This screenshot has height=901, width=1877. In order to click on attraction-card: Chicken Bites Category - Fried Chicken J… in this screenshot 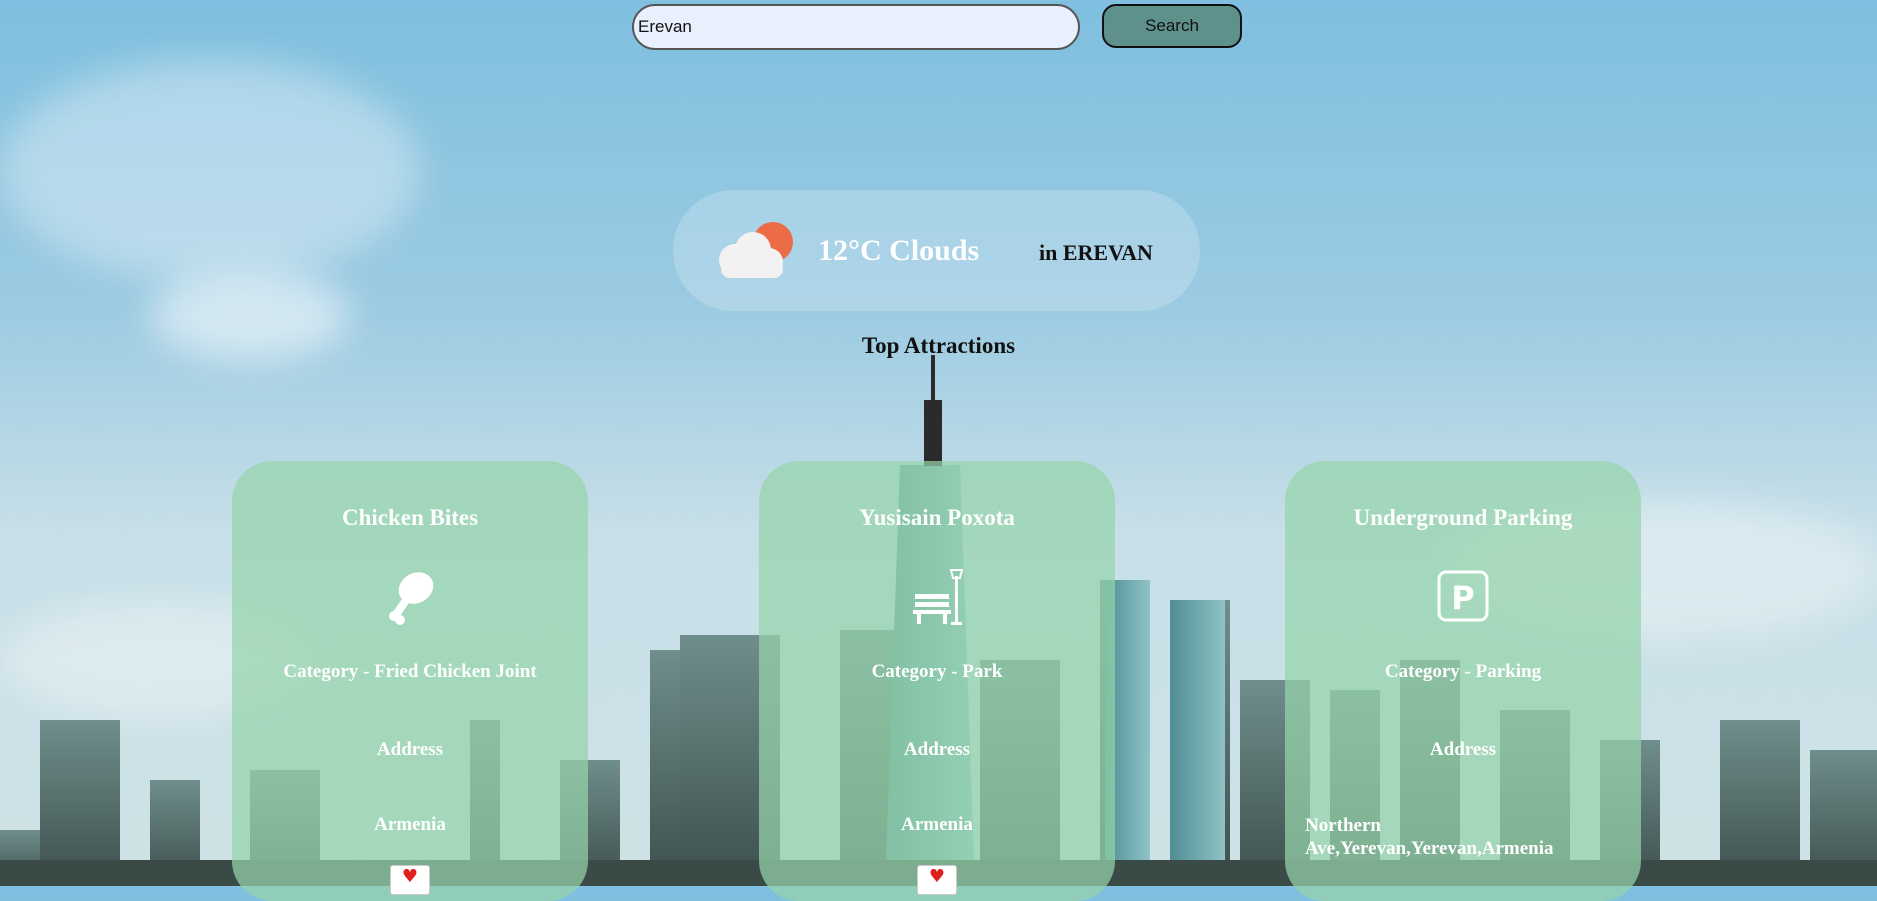, I will do `click(410, 681)`.